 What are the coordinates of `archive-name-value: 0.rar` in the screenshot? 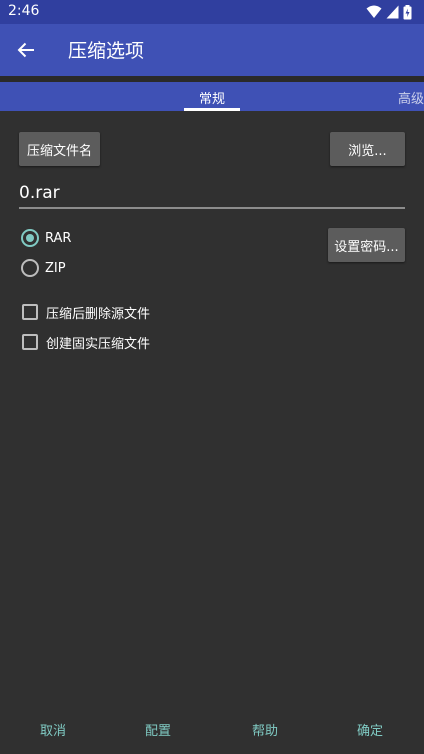 It's located at (39, 193).